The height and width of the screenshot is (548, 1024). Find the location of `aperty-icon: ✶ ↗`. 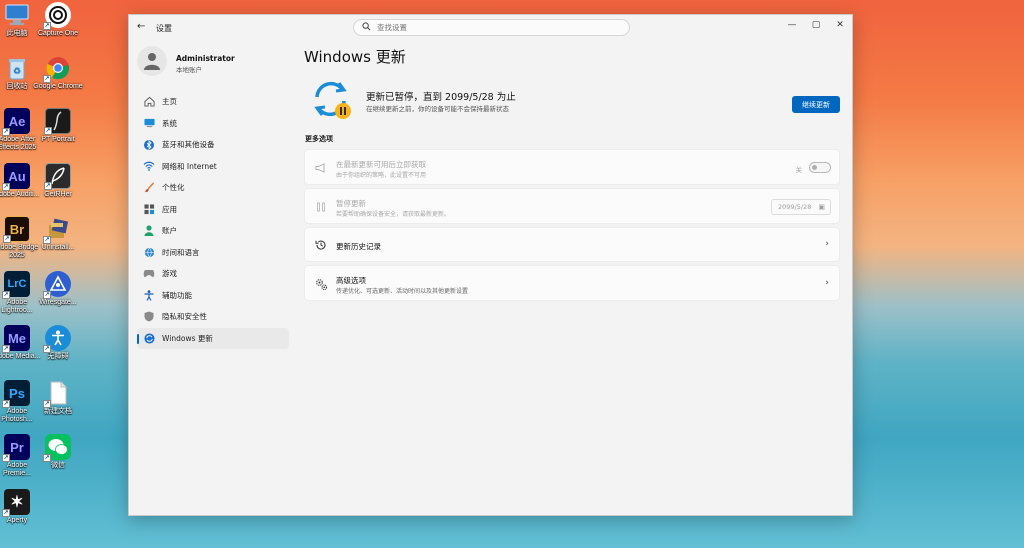

aperty-icon: ✶ ↗ is located at coordinates (16, 503).